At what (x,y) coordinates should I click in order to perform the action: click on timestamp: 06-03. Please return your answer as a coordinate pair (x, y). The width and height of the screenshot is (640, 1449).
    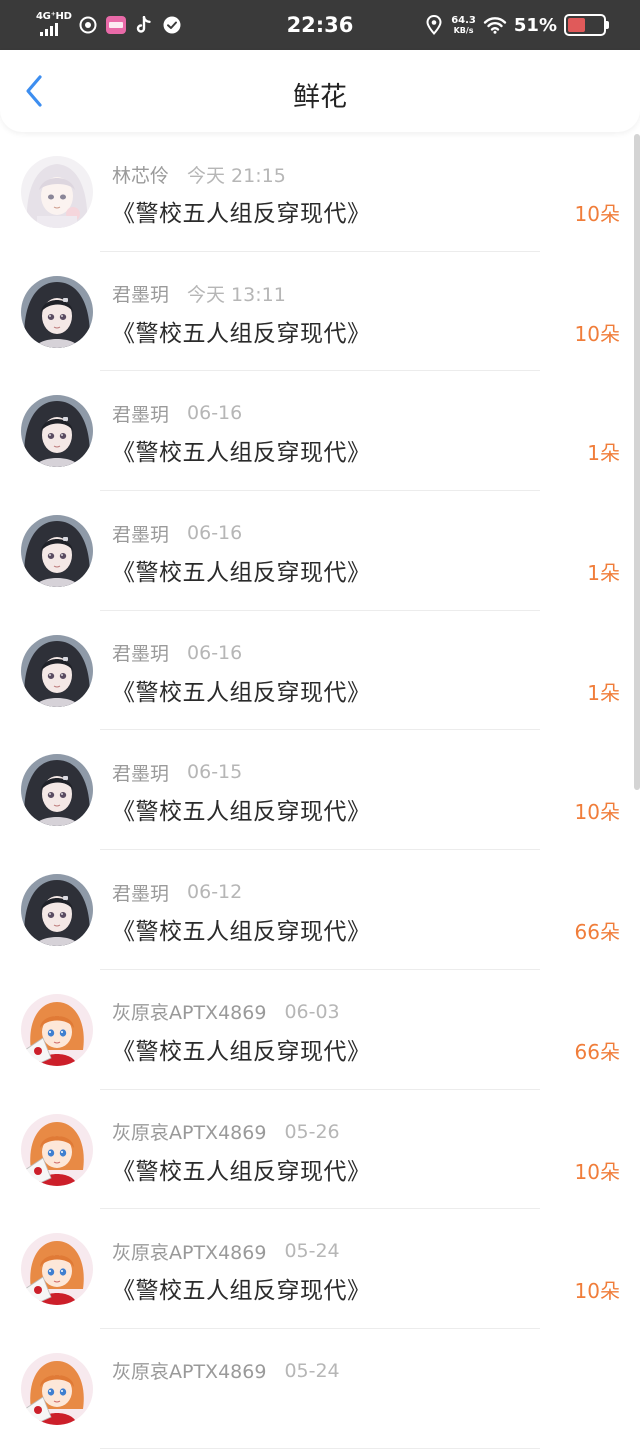
    Looking at the image, I should click on (312, 1011).